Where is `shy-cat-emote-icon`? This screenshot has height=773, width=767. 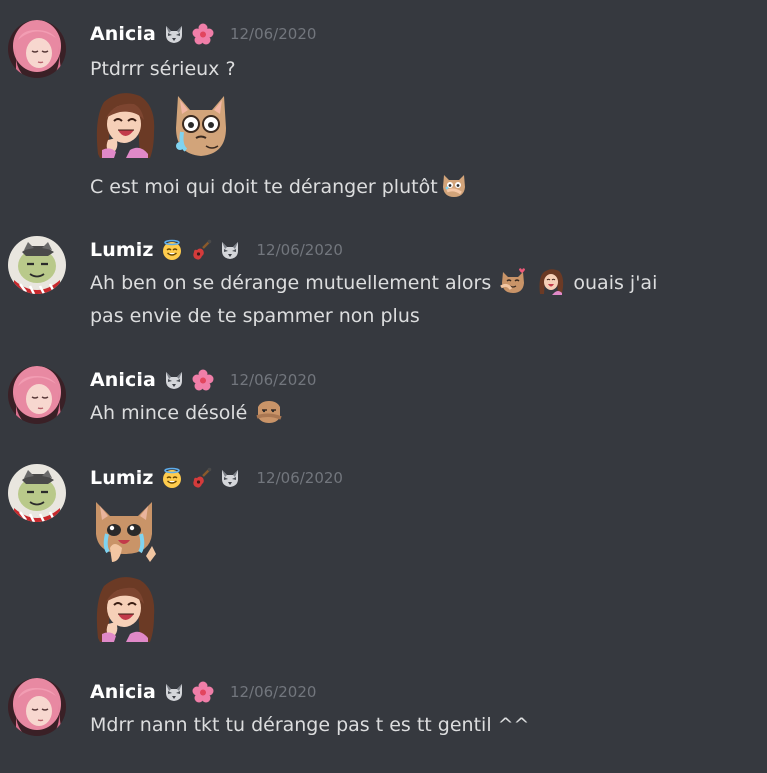
shy-cat-emote-icon is located at coordinates (454, 185).